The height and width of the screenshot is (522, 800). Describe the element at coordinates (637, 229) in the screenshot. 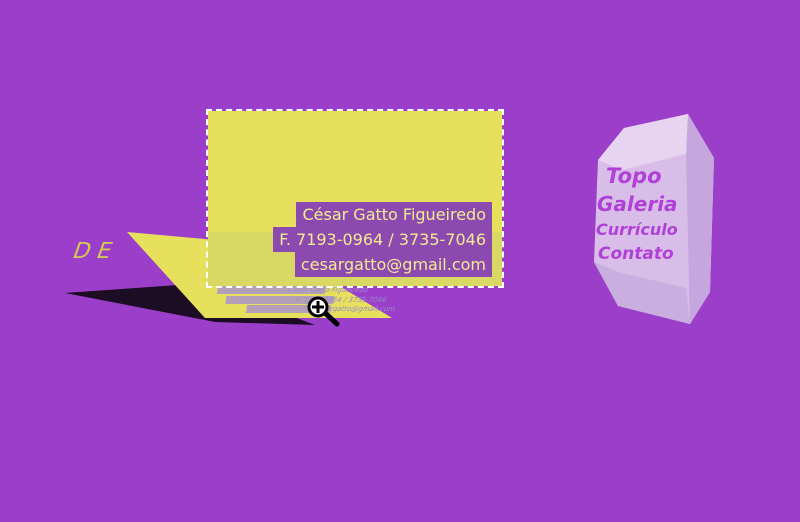

I see `nav-curriculo: Currículo` at that location.